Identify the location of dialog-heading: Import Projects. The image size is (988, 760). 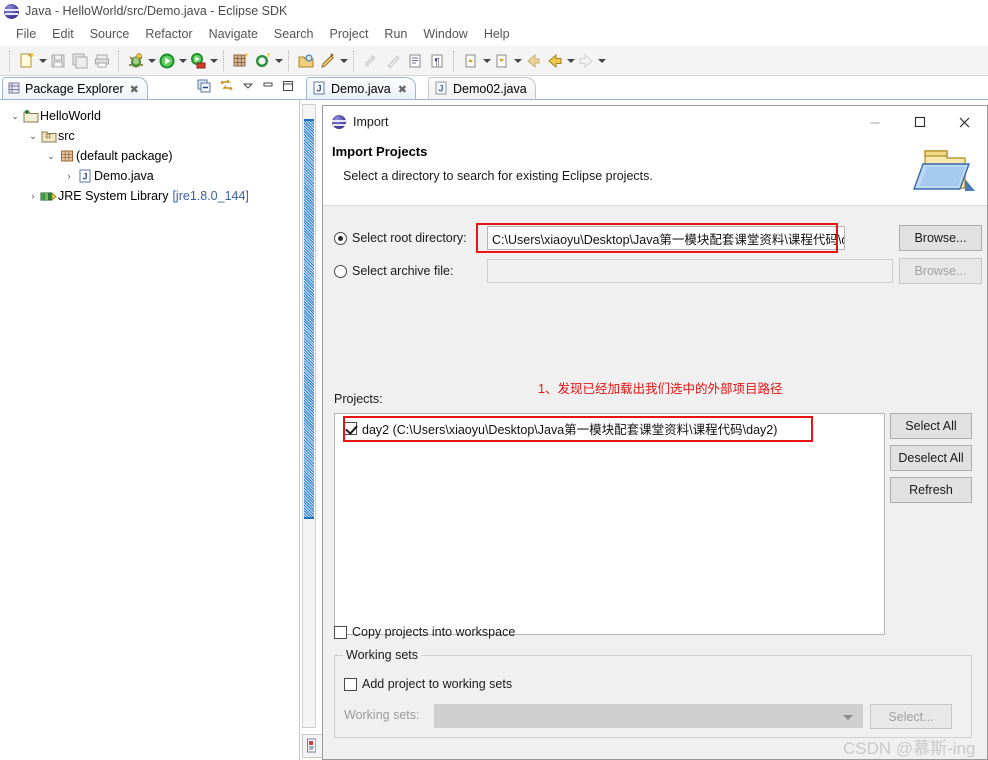
(380, 151).